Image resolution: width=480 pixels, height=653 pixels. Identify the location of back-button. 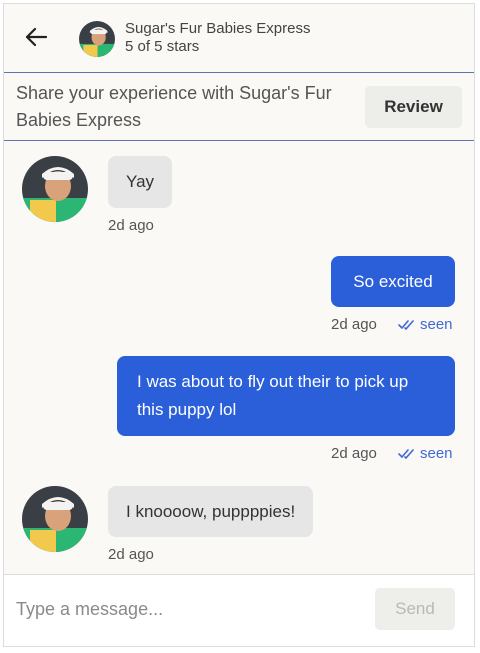
(36, 37).